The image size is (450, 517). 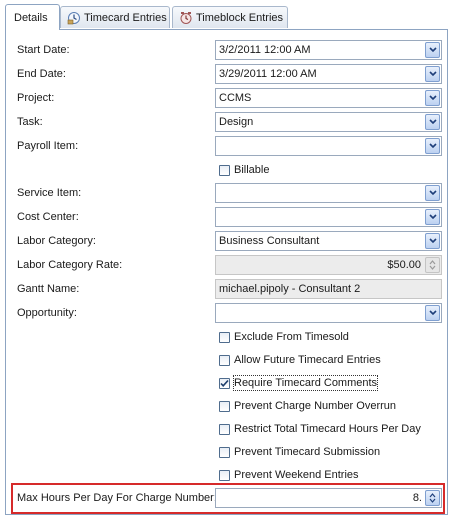 What do you see at coordinates (36, 98) in the screenshot?
I see `project-label: Project:` at bounding box center [36, 98].